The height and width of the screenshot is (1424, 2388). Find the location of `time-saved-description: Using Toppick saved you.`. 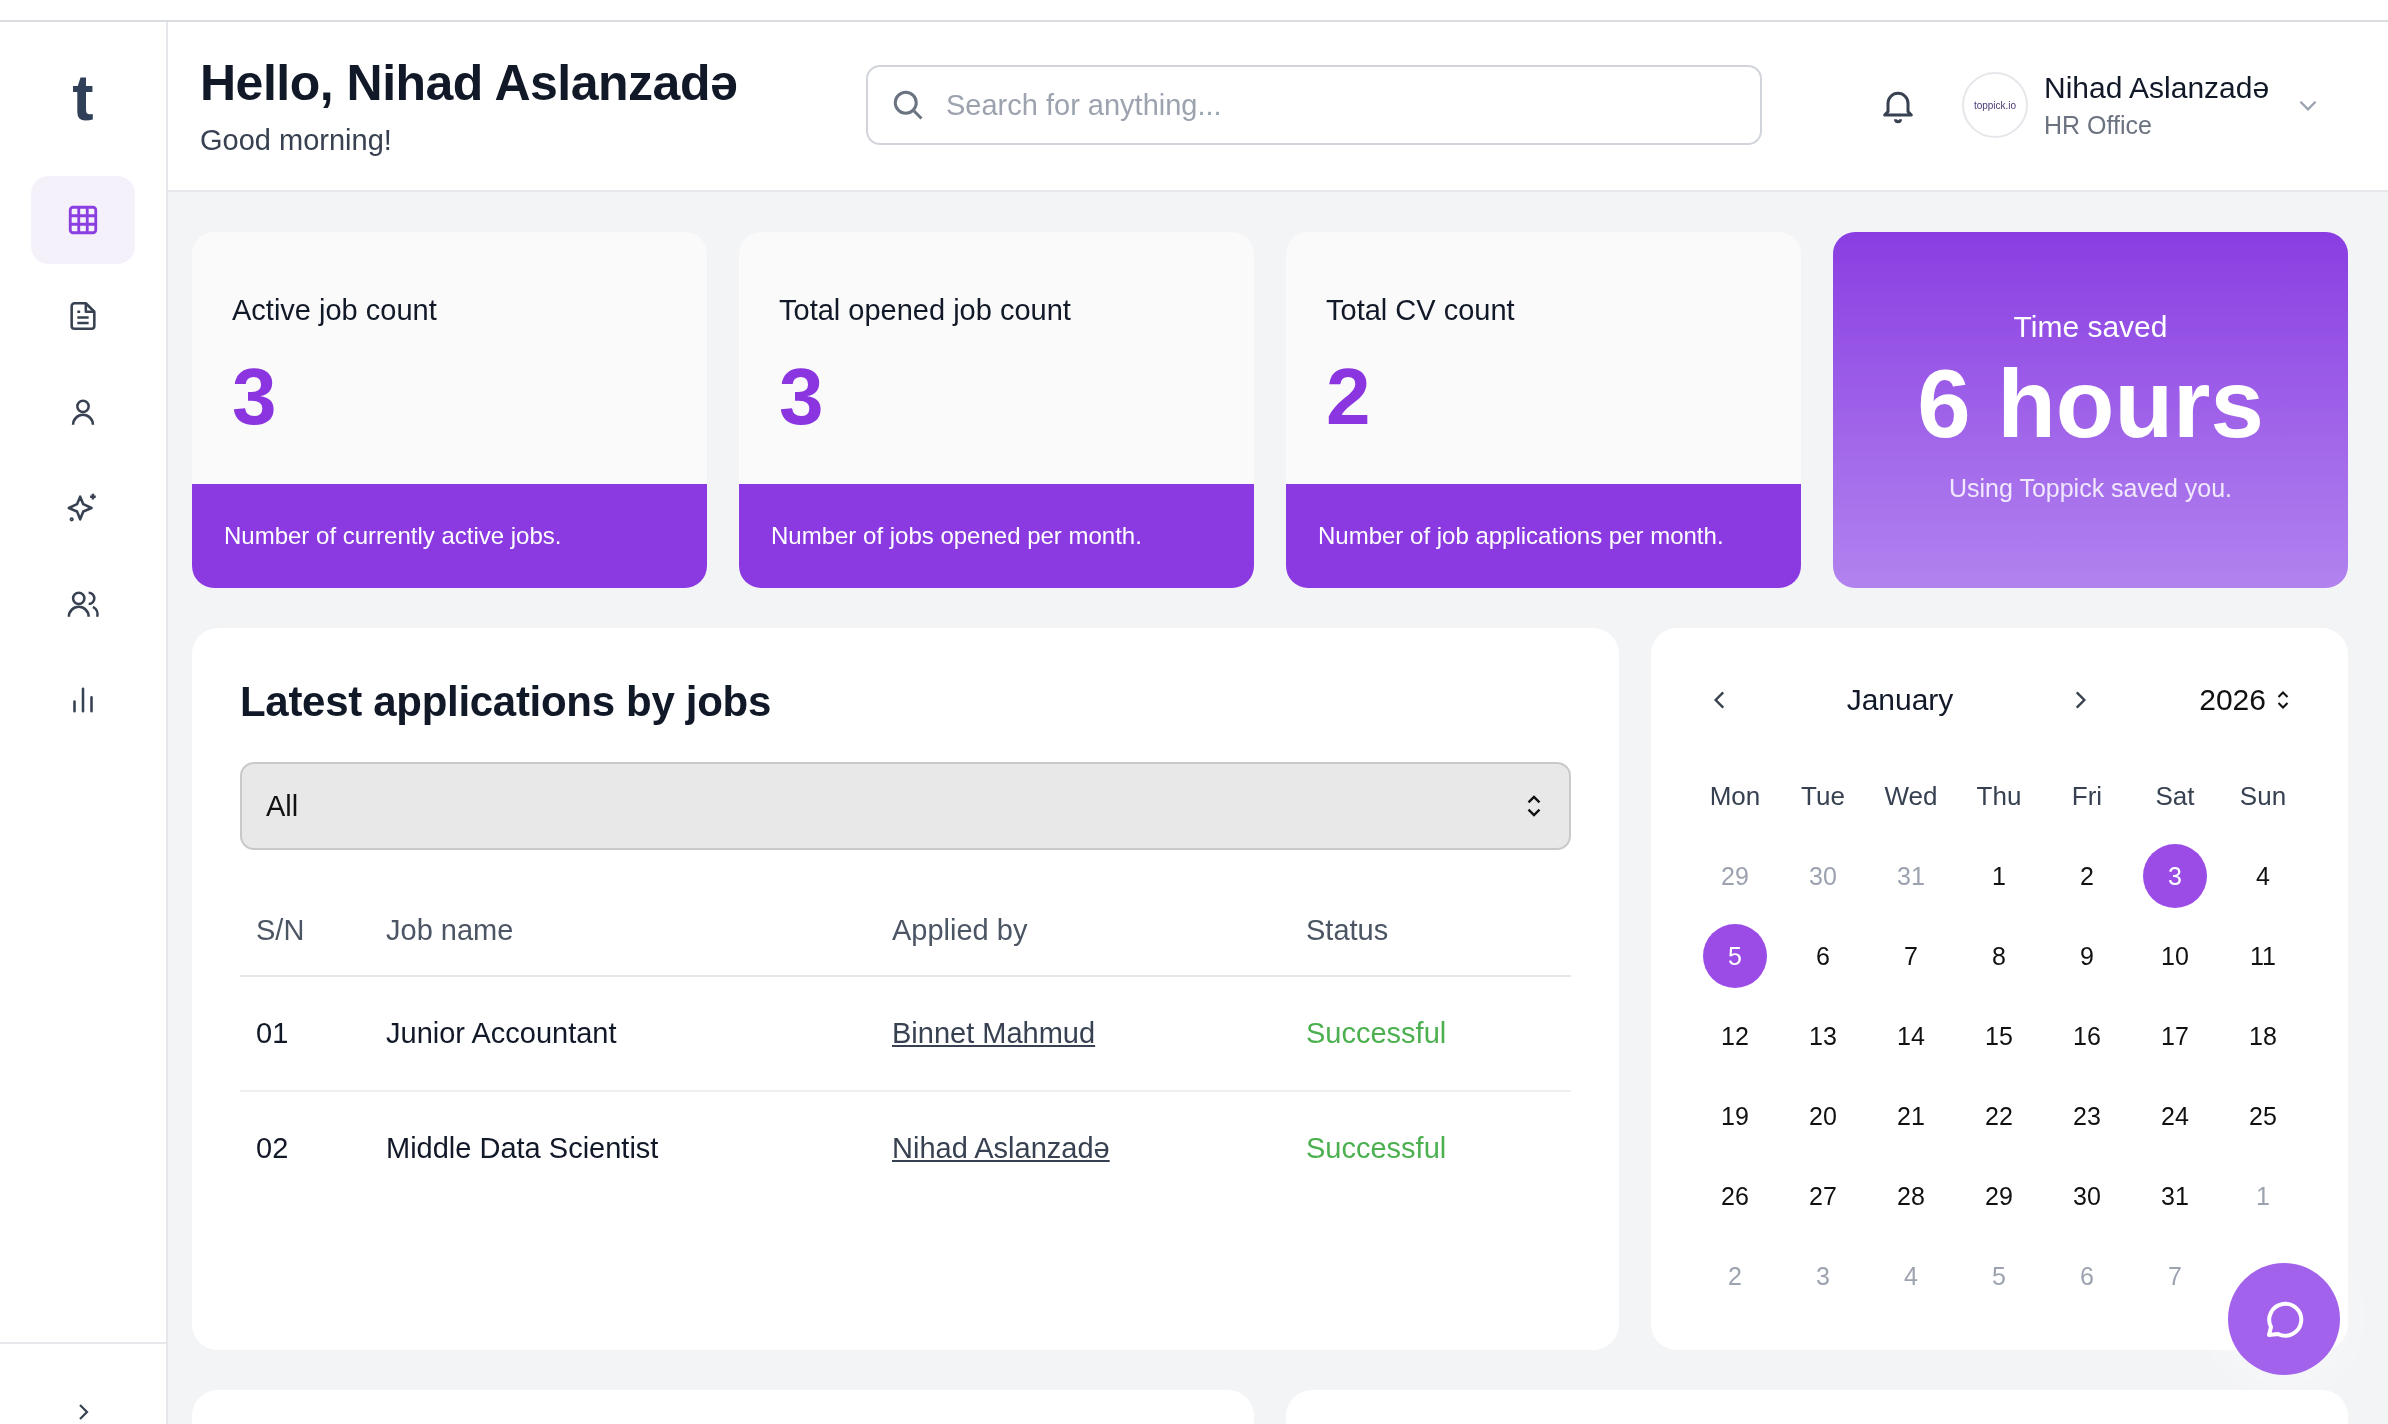

time-saved-description: Using Toppick saved you. is located at coordinates (2090, 488).